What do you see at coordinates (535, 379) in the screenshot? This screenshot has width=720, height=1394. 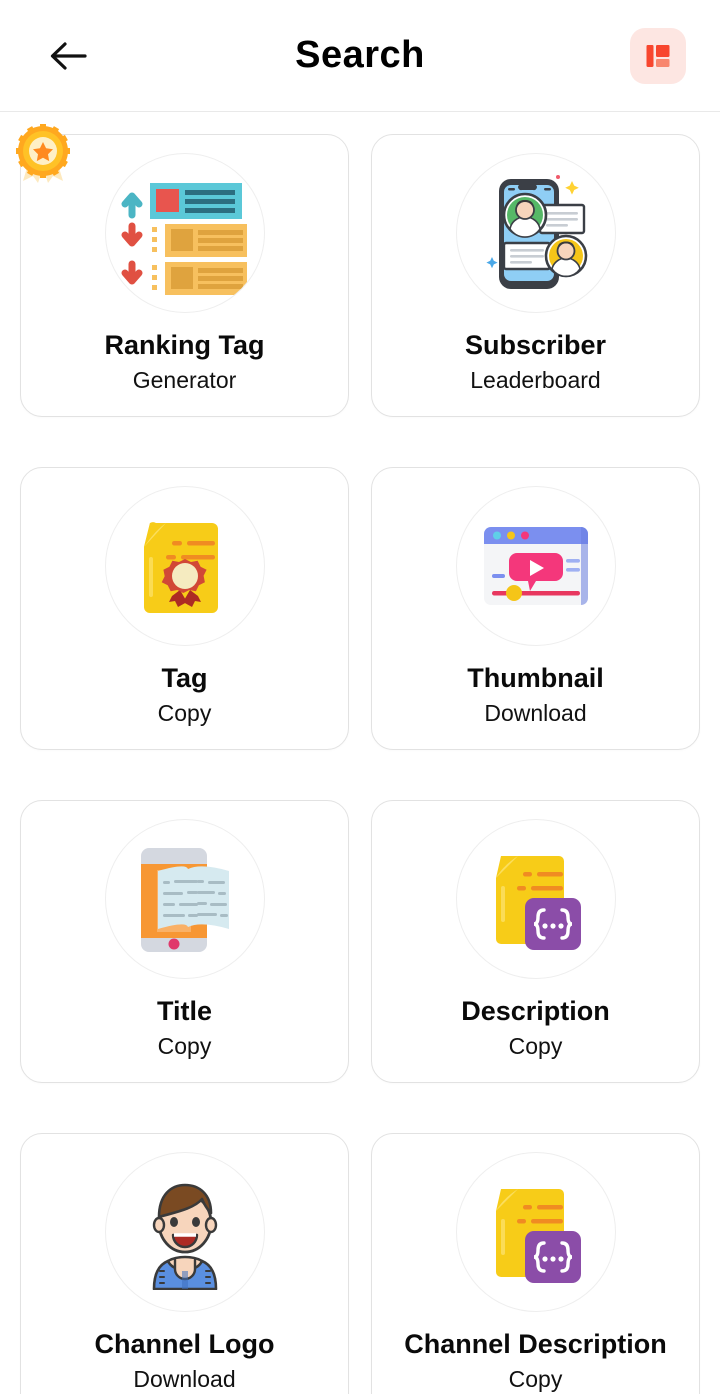 I see `card-subtitle: Leaderboard` at bounding box center [535, 379].